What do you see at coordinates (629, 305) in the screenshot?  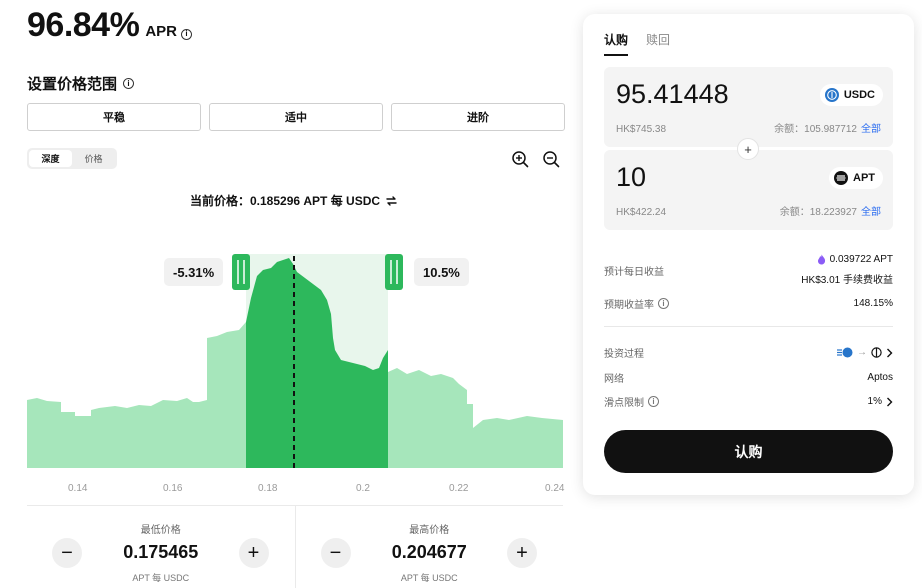 I see `expected-rate-label: 预期收益率` at bounding box center [629, 305].